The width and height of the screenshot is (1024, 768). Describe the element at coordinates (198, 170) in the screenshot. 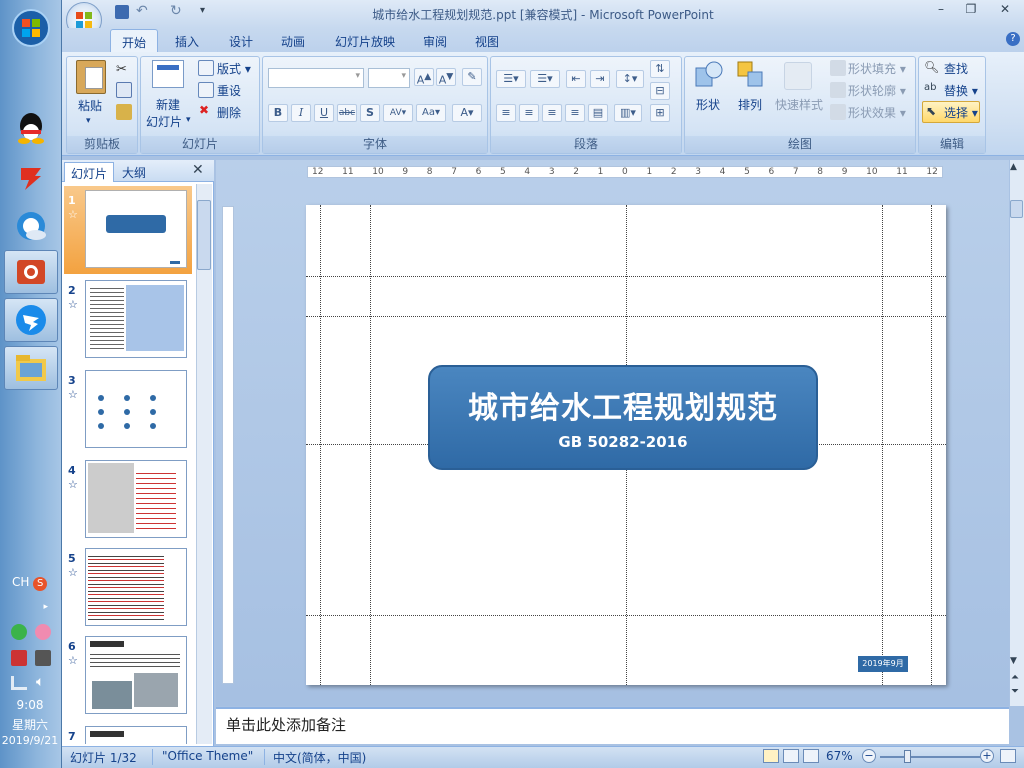

I see `close-pane-icon: ✕` at that location.